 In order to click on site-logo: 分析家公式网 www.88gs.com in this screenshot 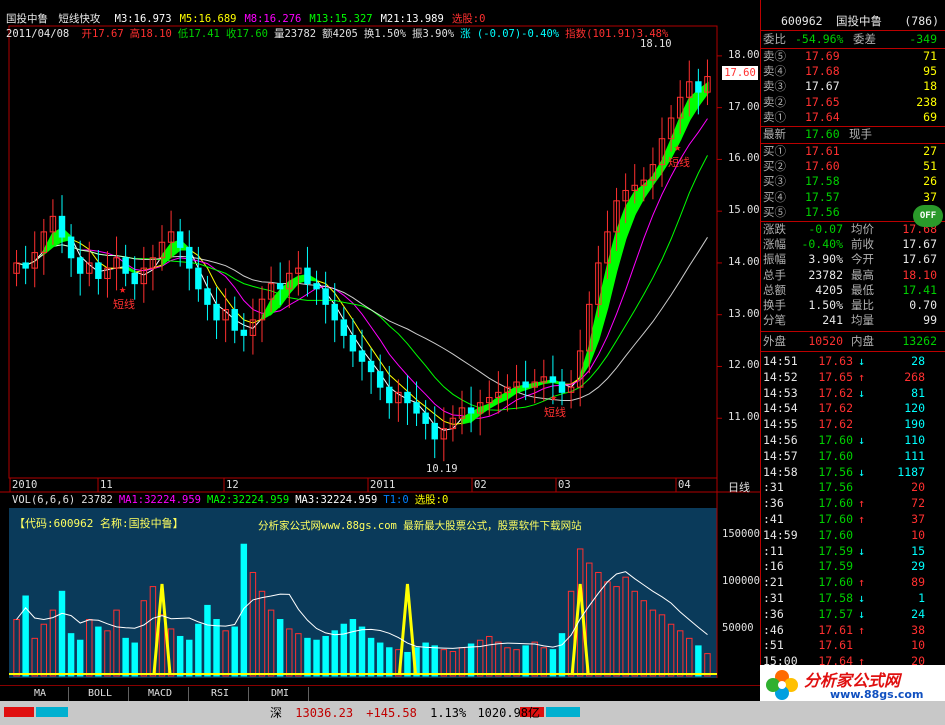, I will do `click(852, 685)`.